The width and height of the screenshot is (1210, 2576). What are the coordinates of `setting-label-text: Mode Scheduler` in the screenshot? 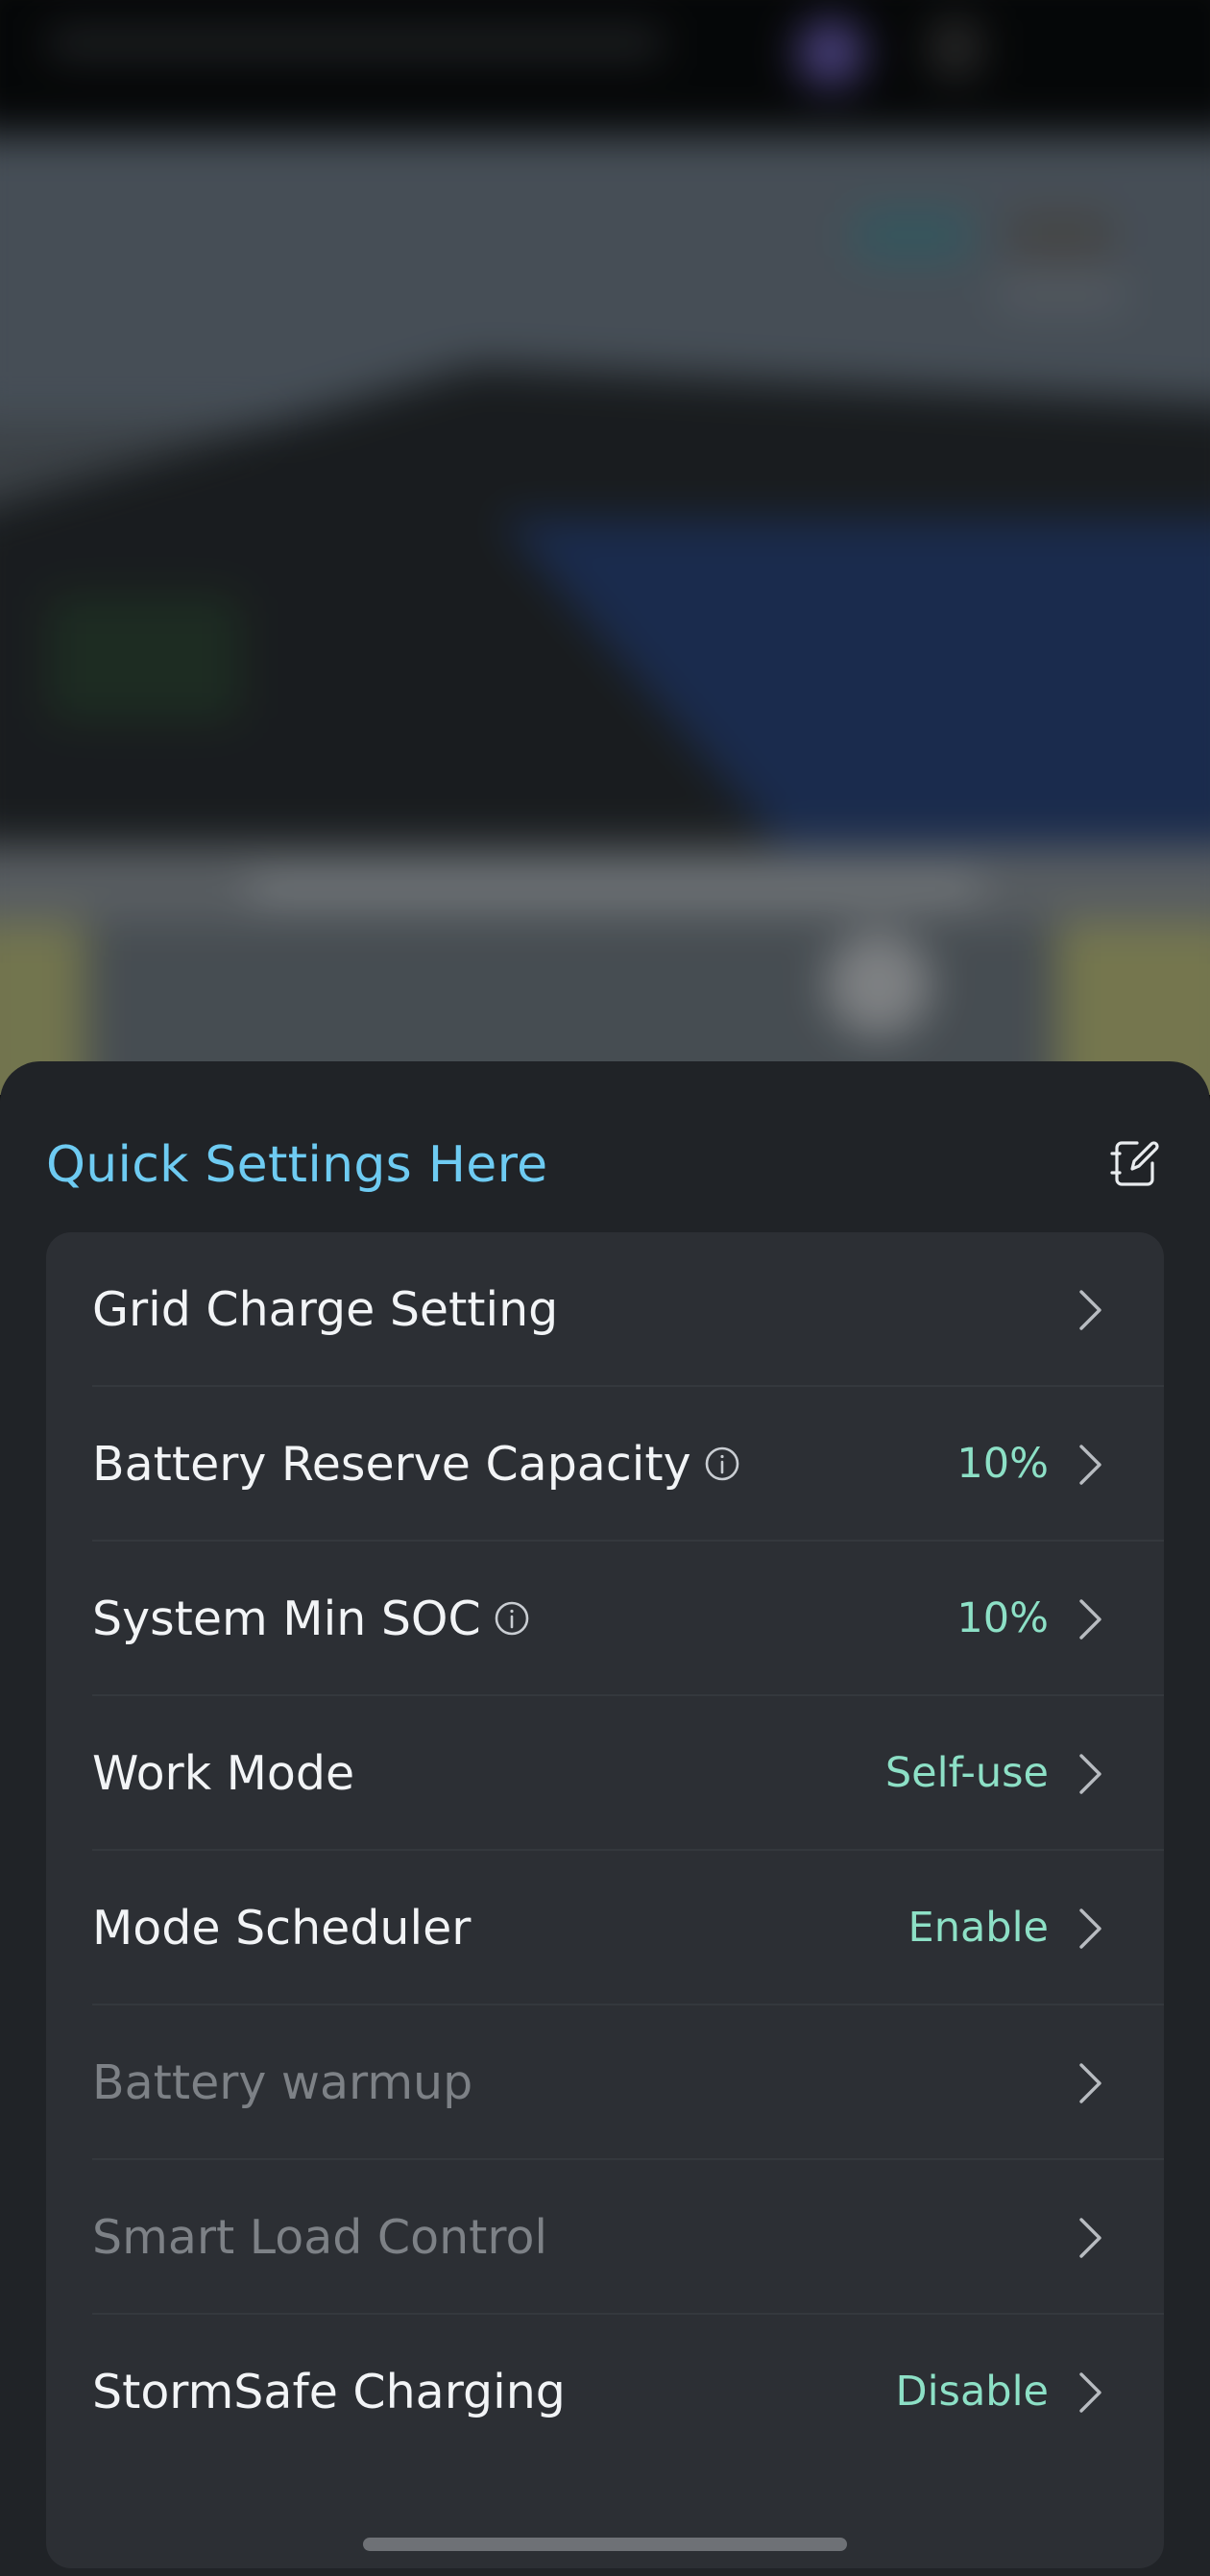 It's located at (282, 1928).